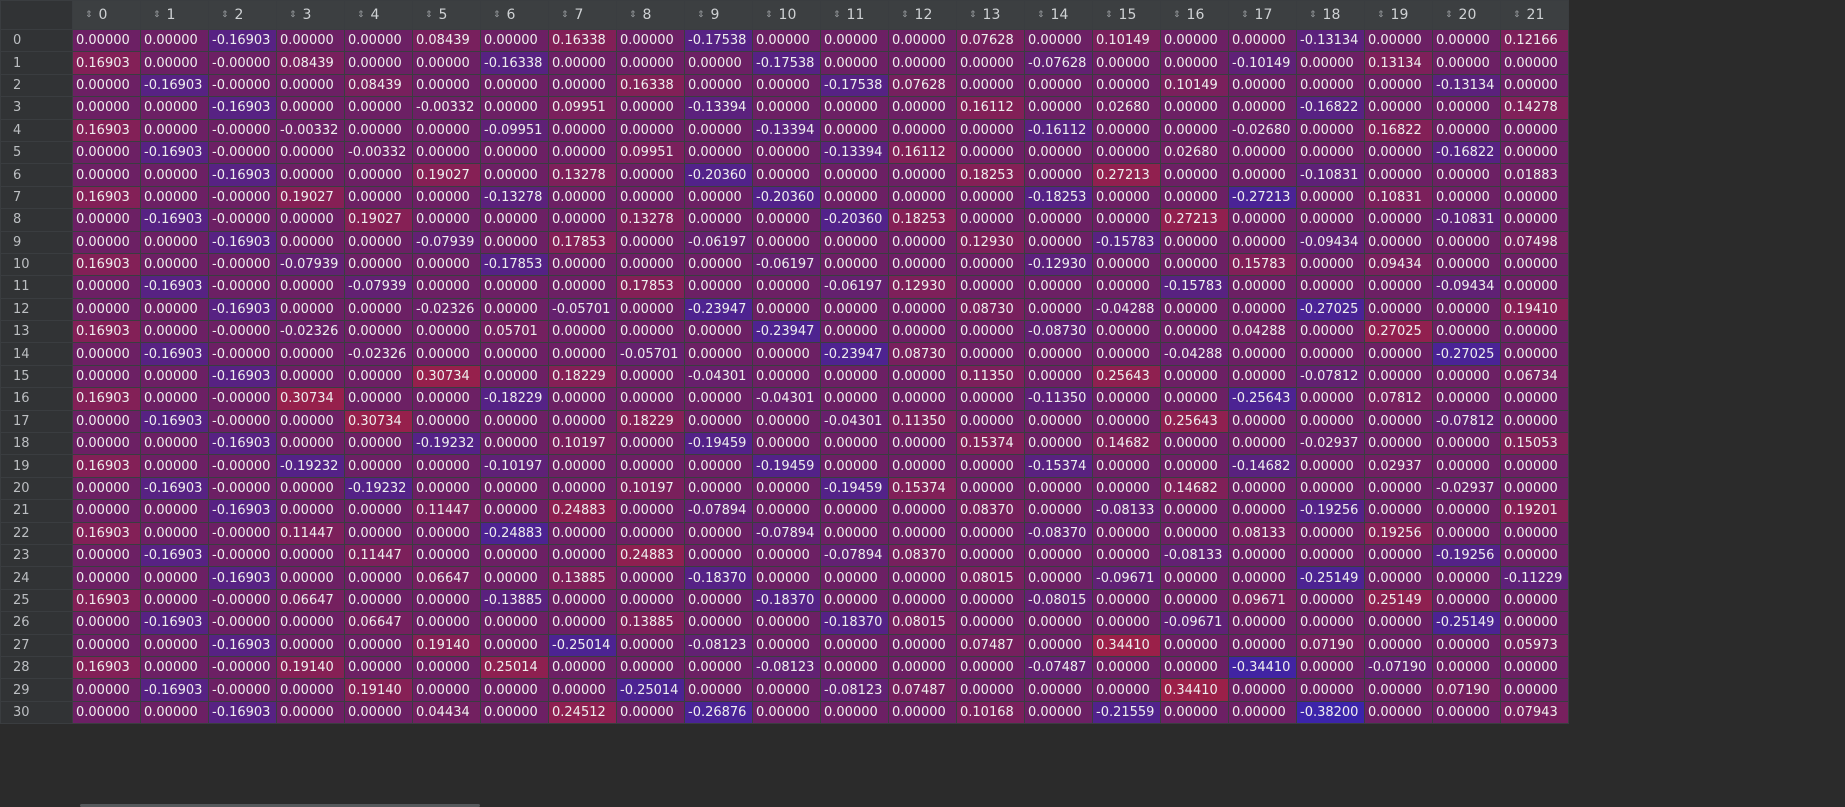 Image resolution: width=1845 pixels, height=807 pixels. I want to click on table-cell: -0.04288, so click(1194, 354).